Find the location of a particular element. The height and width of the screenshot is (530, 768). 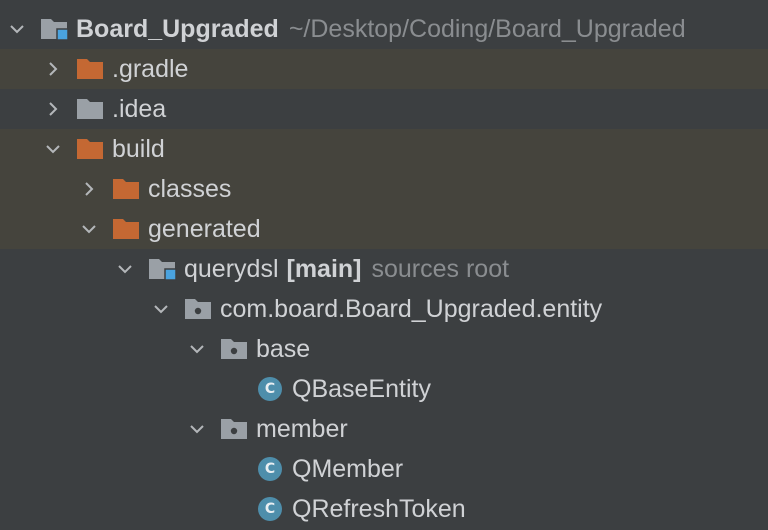

tree-row-gradle: .gradle is located at coordinates (384, 69).